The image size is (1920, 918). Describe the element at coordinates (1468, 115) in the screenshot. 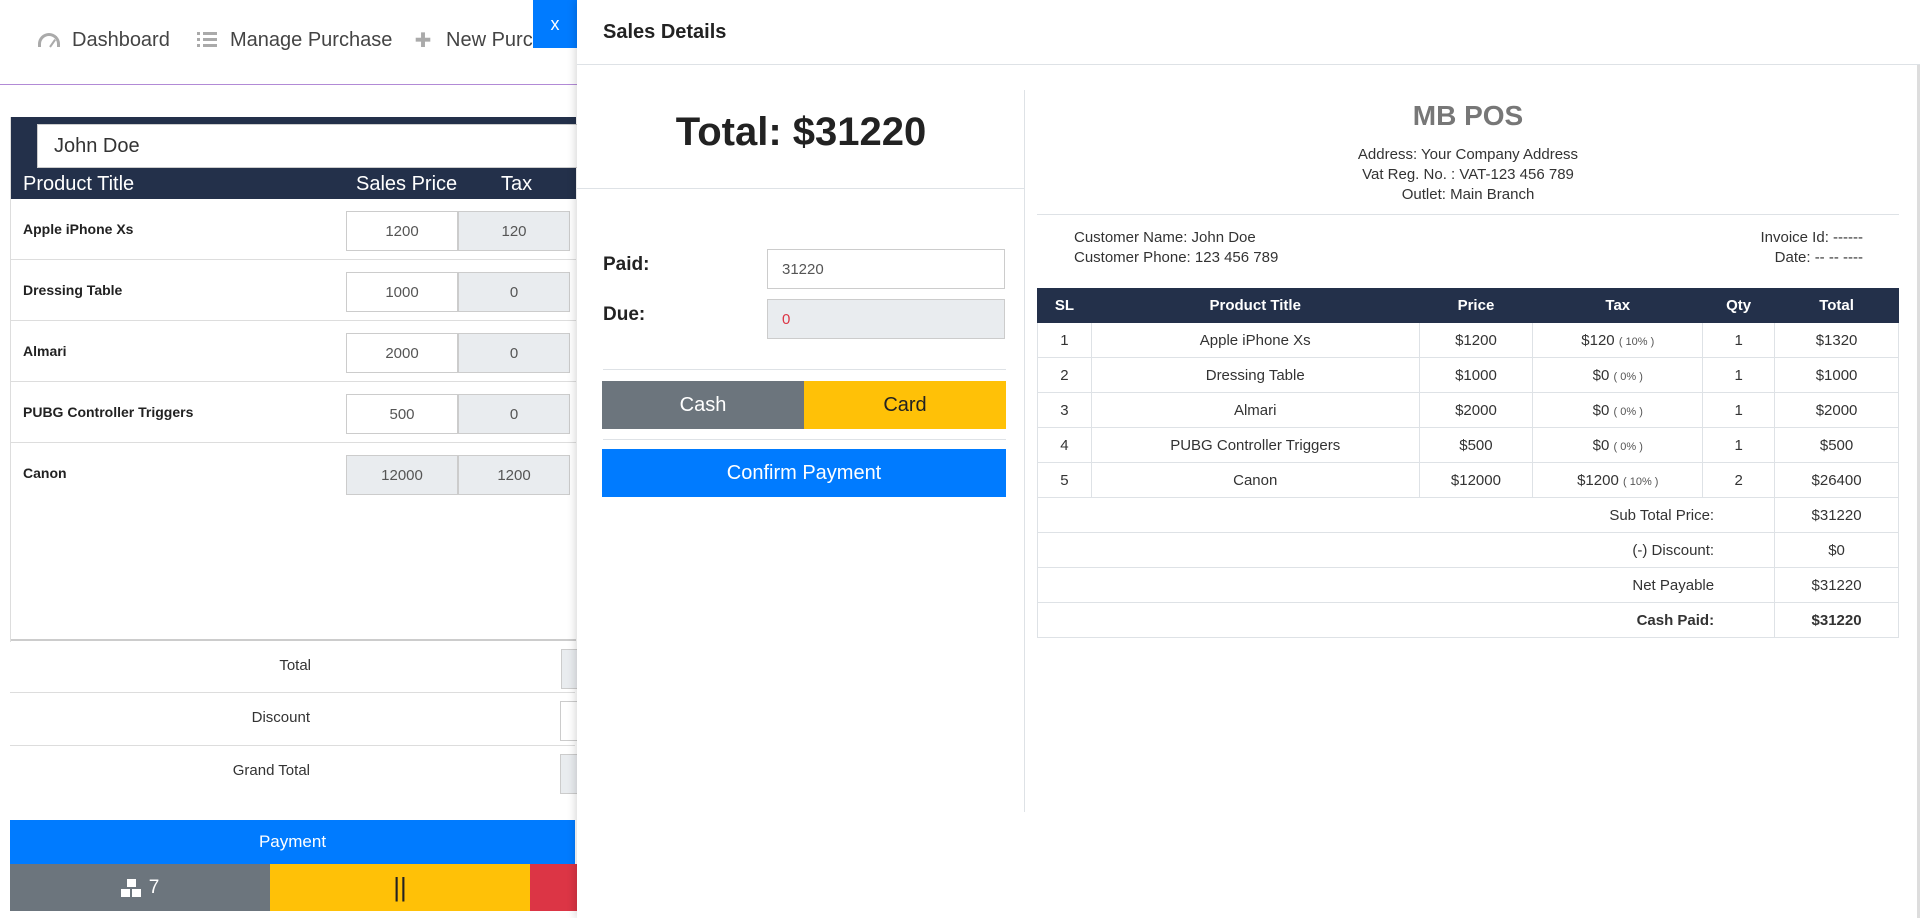

I see `company-name: MB POS` at that location.